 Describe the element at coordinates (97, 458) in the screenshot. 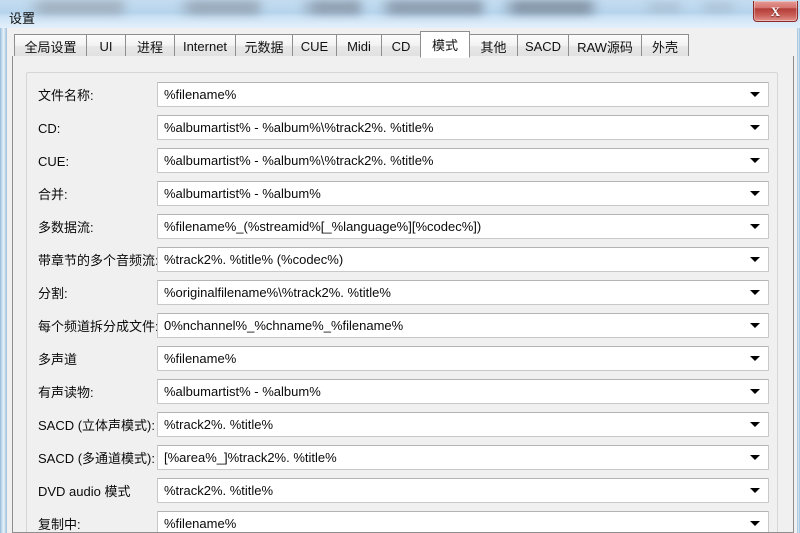

I see `setting-label: SACD (多通道模式):` at that location.